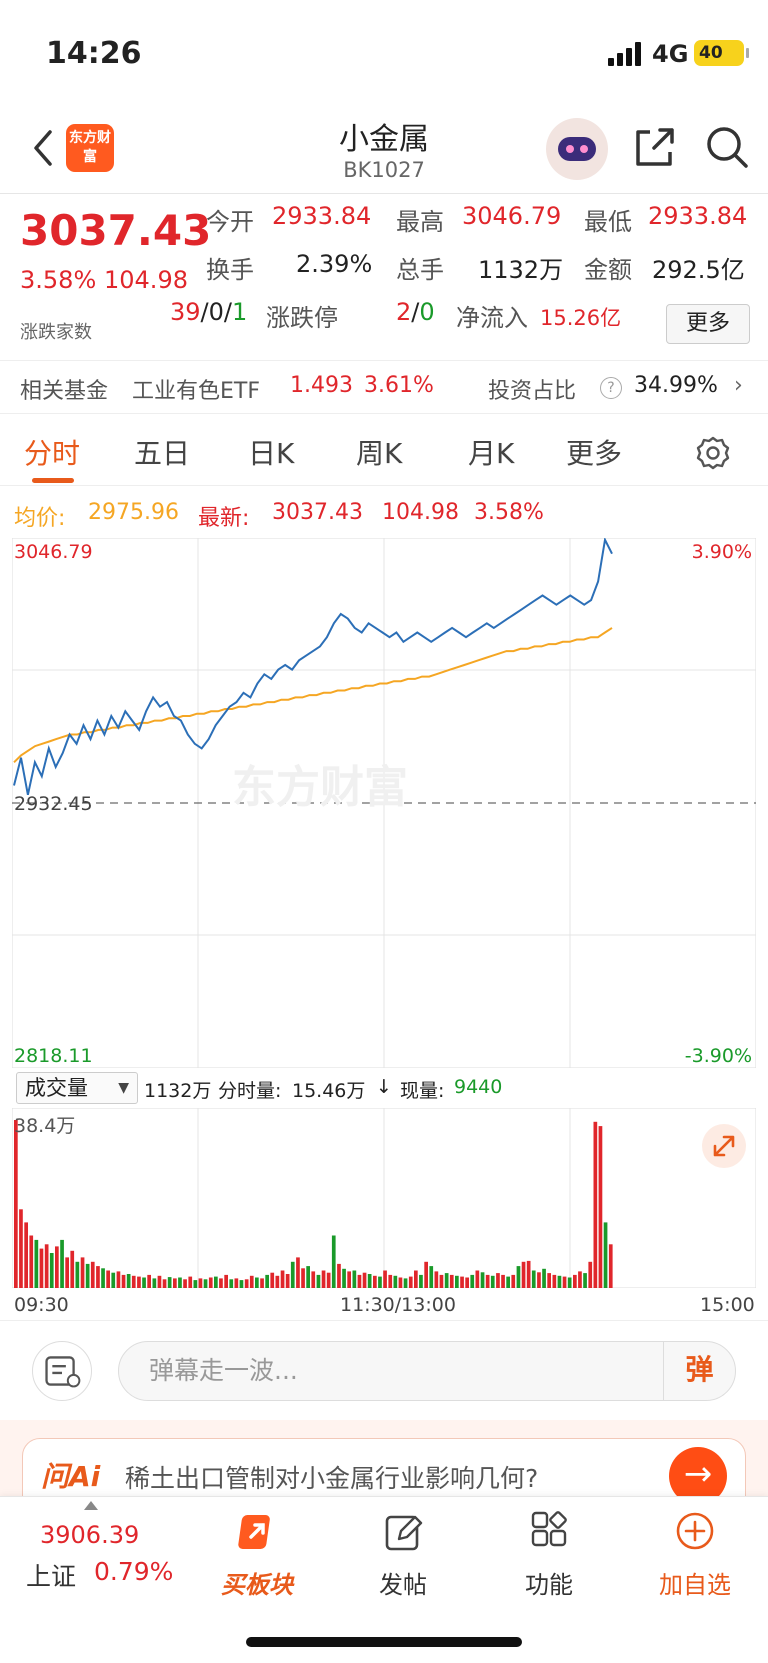 The height and width of the screenshot is (1663, 768). I want to click on nav-functions: 功能, so click(549, 1553).